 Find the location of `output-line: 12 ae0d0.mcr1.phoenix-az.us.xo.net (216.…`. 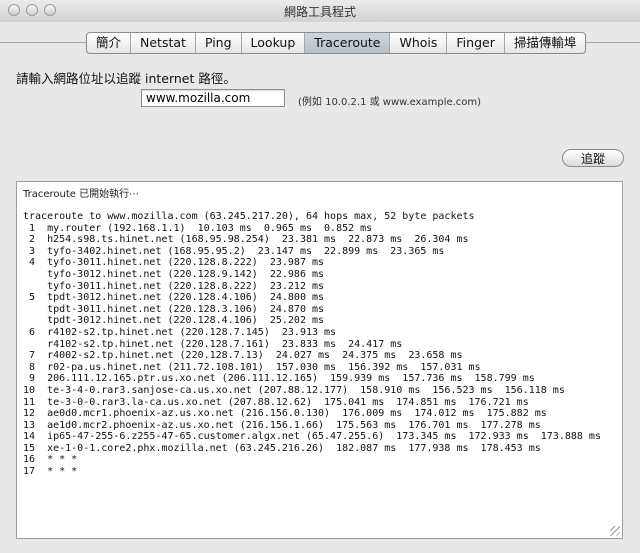

output-line: 12 ae0d0.mcr1.phoenix-az.us.xo.net (216.… is located at coordinates (285, 414).